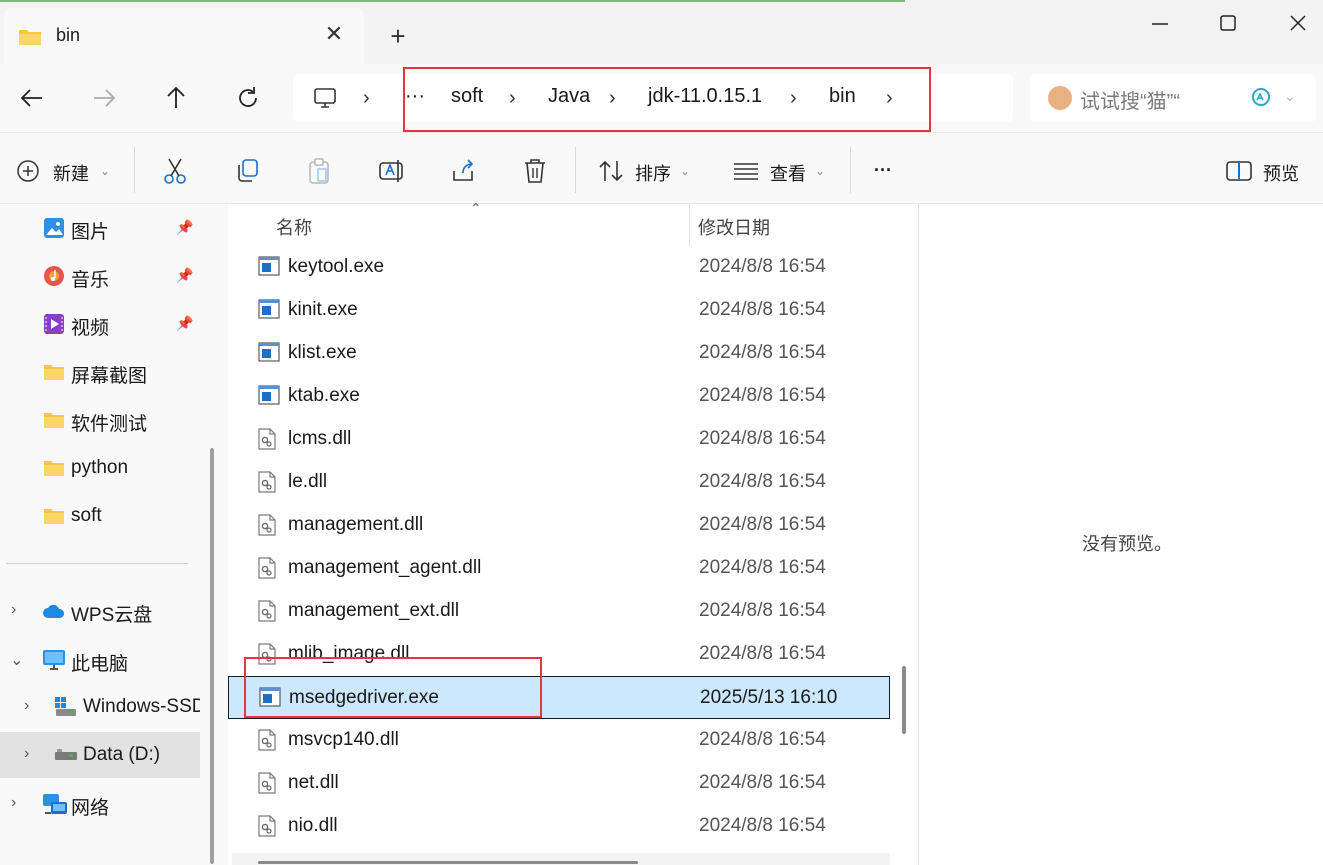 This screenshot has height=865, width=1323. I want to click on column-header-name: 名称, so click(294, 227).